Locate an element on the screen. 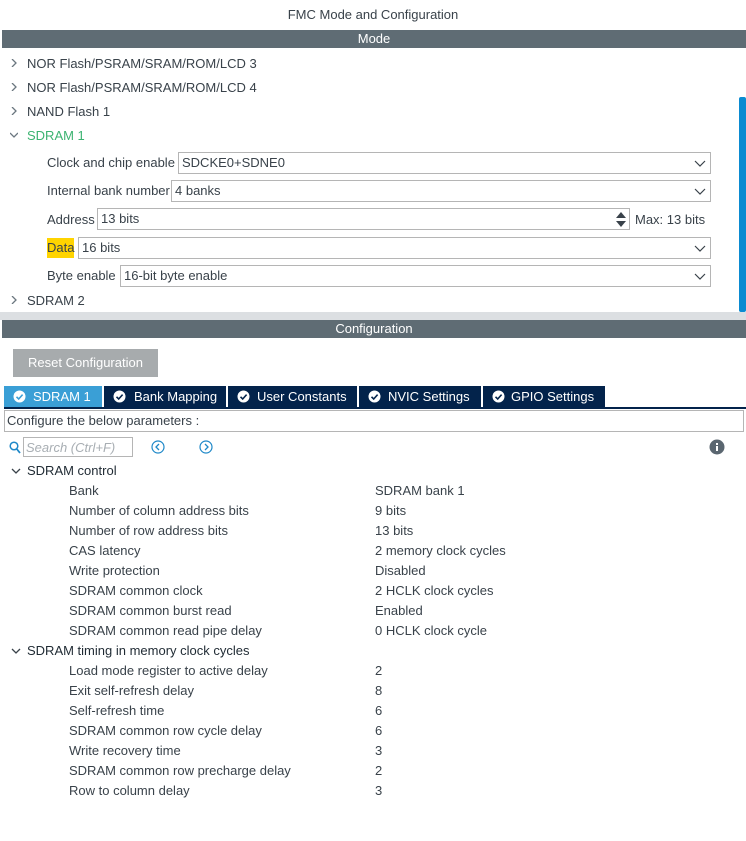  tab-label: NVIC Settings is located at coordinates (429, 396).